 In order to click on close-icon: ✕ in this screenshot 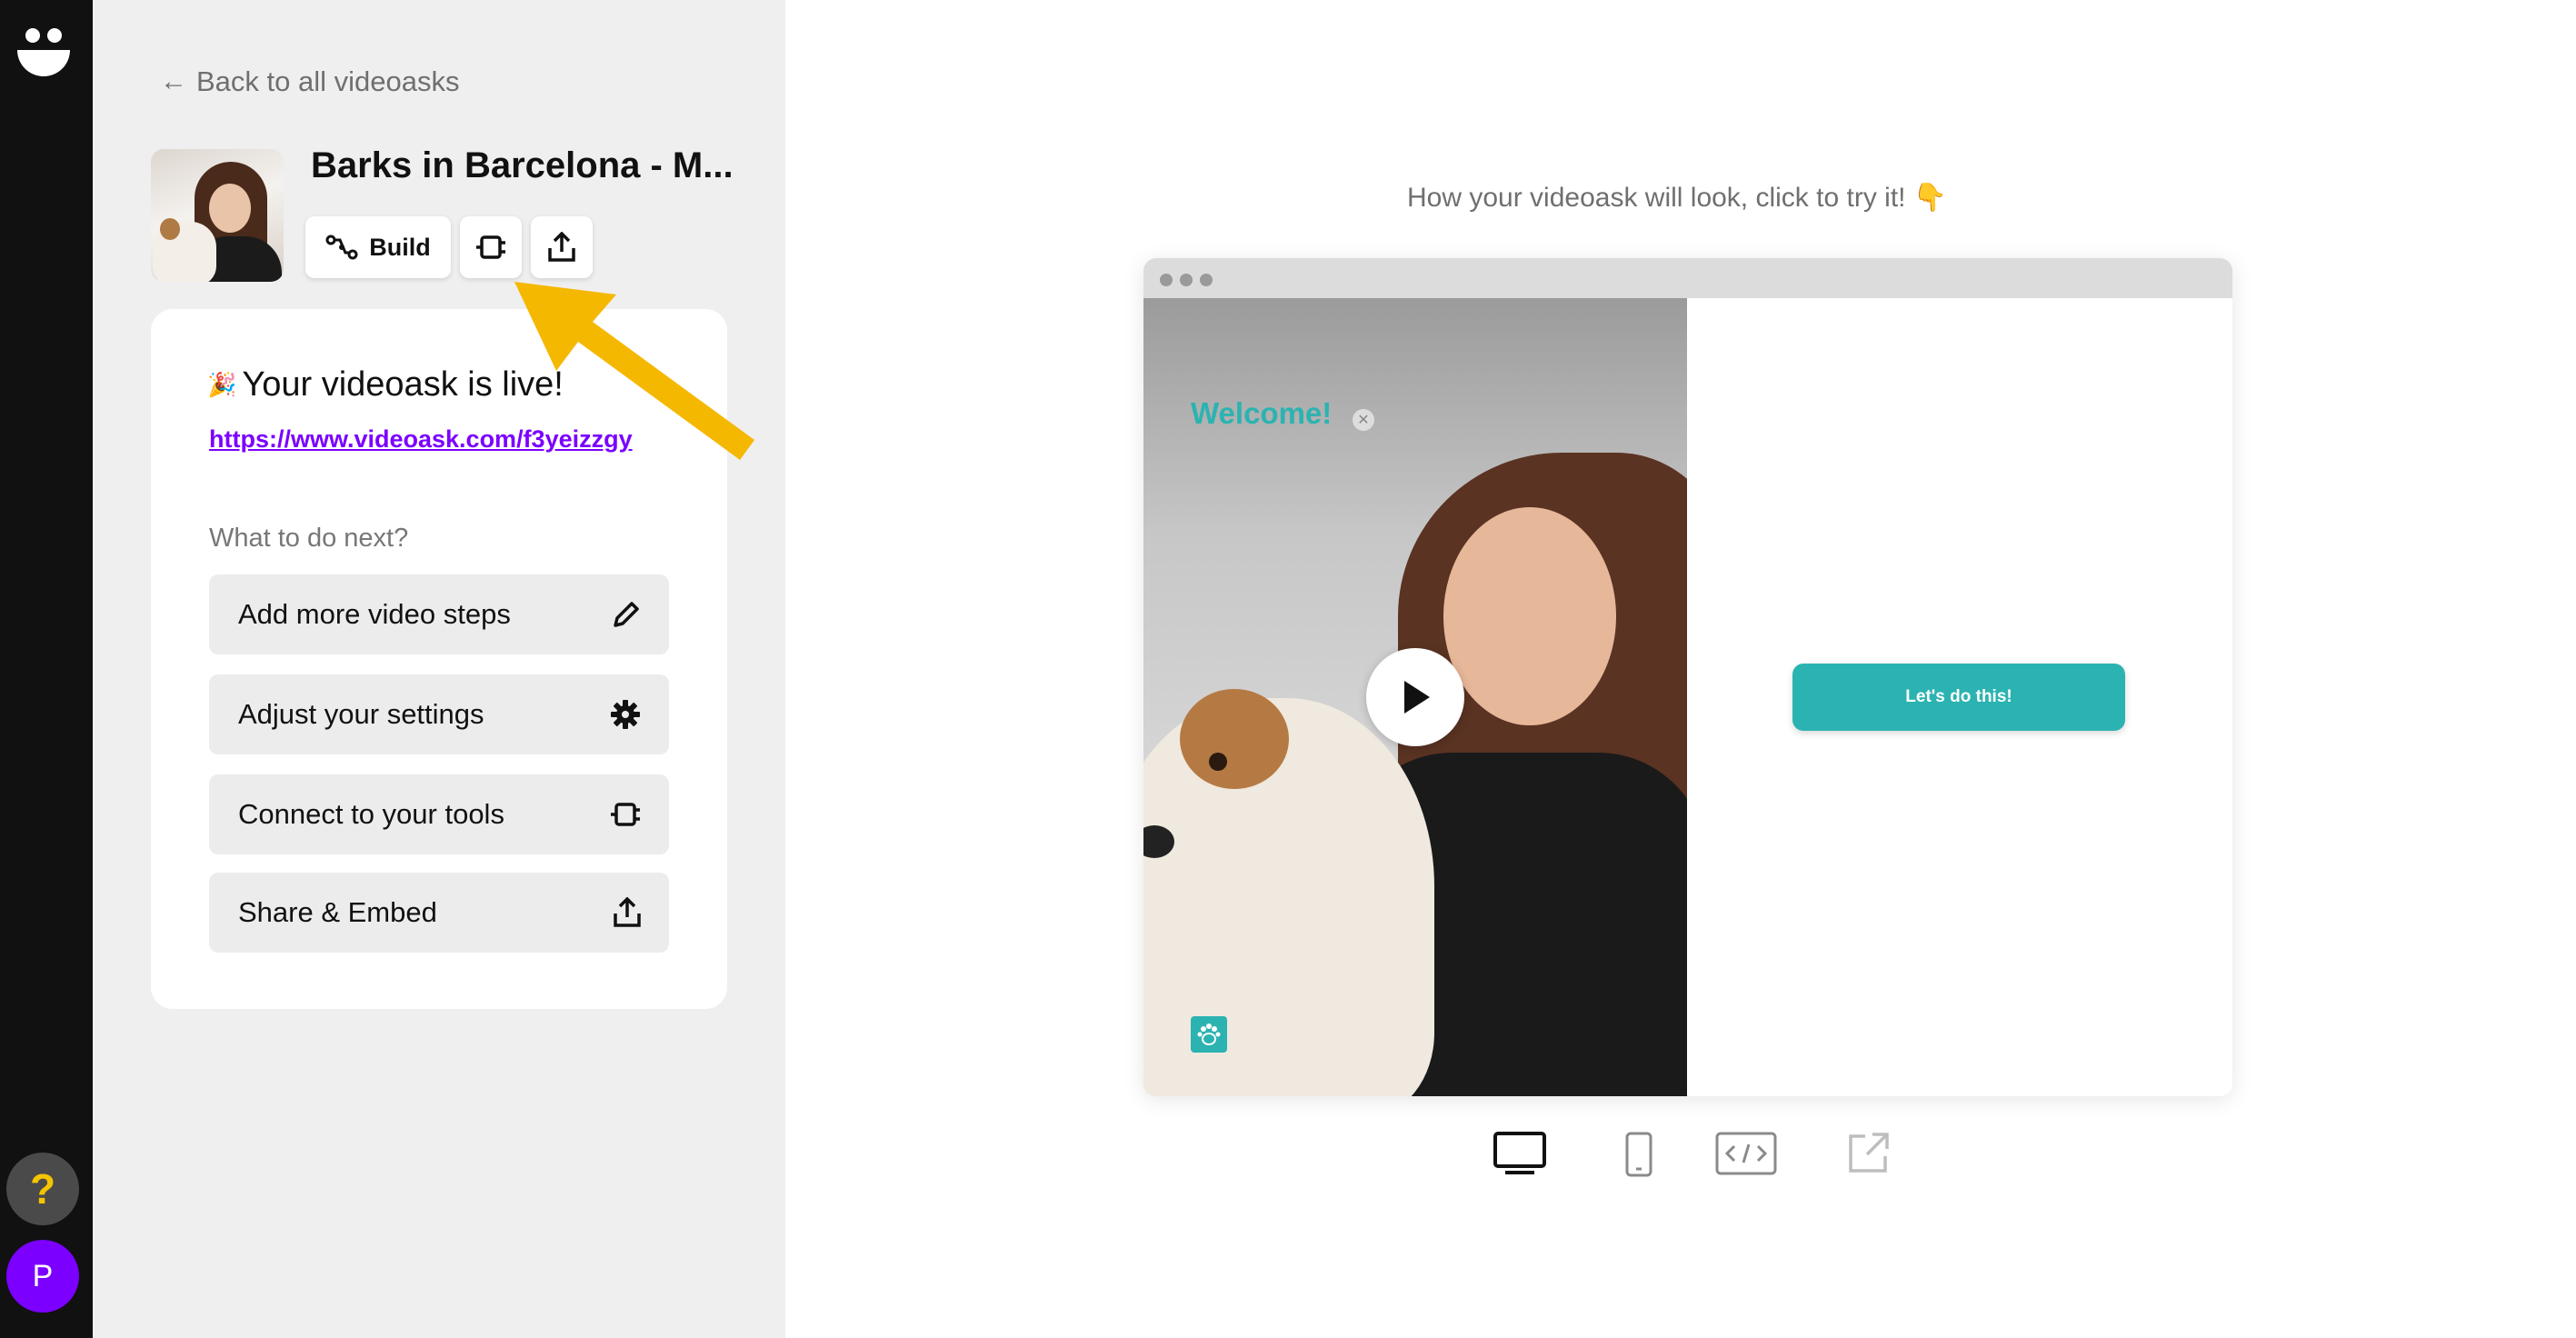, I will do `click(1363, 420)`.